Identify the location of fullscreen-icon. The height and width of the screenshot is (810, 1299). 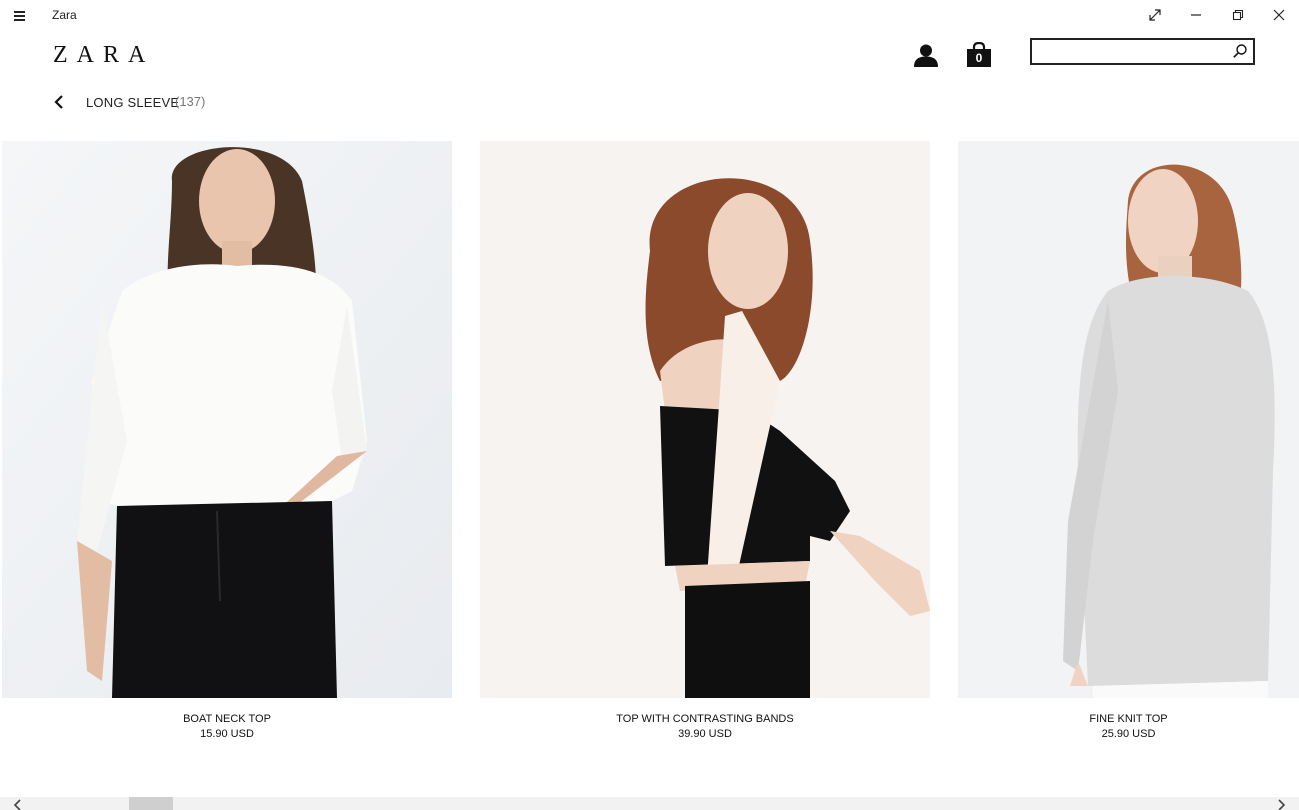
(1155, 15).